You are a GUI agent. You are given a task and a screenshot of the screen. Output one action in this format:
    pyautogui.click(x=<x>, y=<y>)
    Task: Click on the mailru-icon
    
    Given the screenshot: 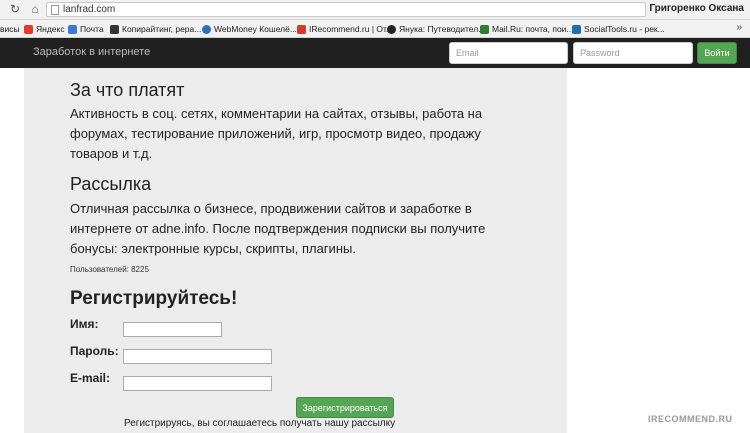 What is the action you would take?
    pyautogui.click(x=484, y=29)
    